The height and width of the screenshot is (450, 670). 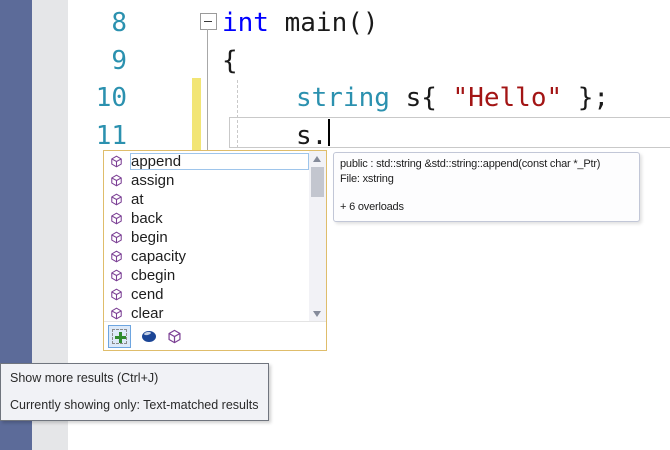 I want to click on completion-item-label: cbegin, so click(x=153, y=275).